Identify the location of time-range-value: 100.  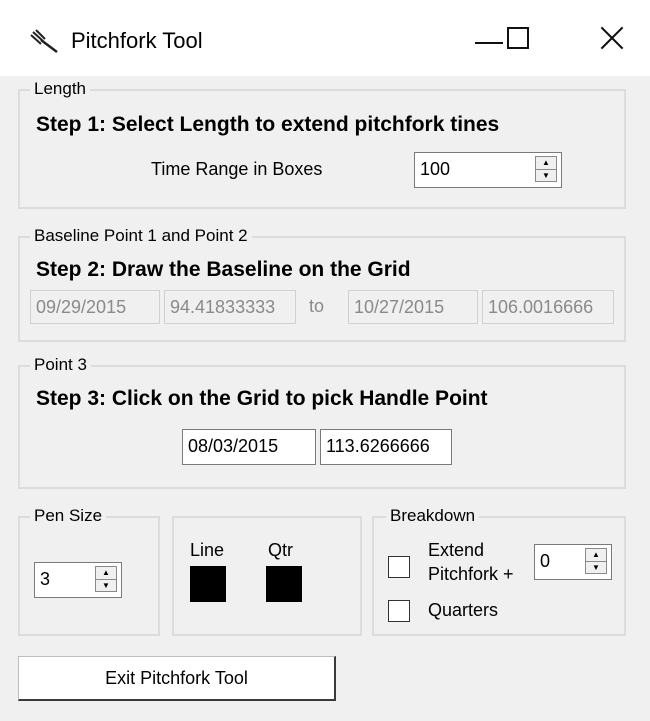
(435, 169).